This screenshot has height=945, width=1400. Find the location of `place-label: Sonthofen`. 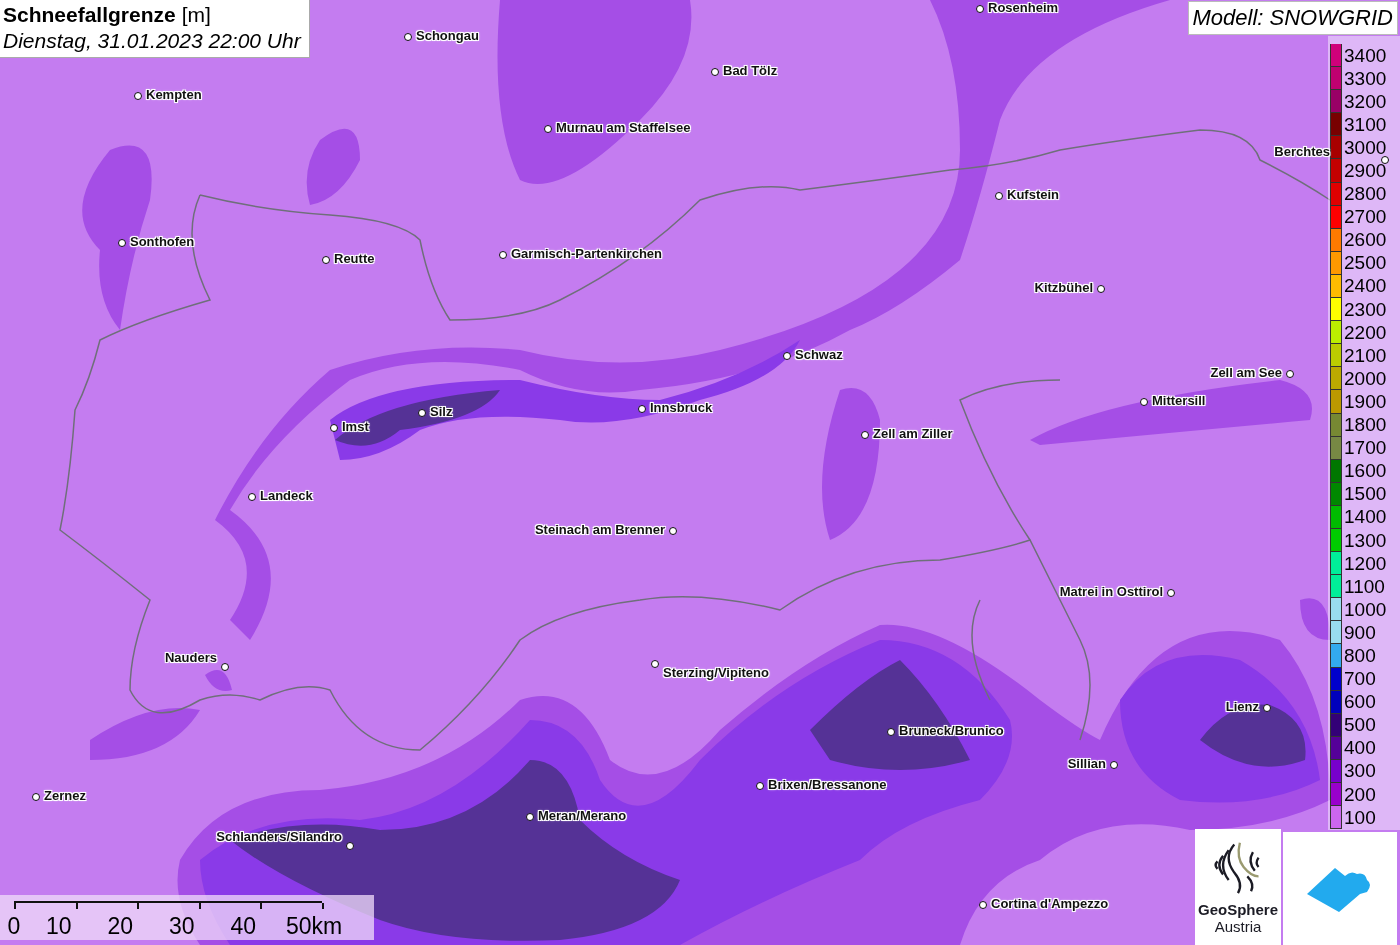

place-label: Sonthofen is located at coordinates (162, 241).